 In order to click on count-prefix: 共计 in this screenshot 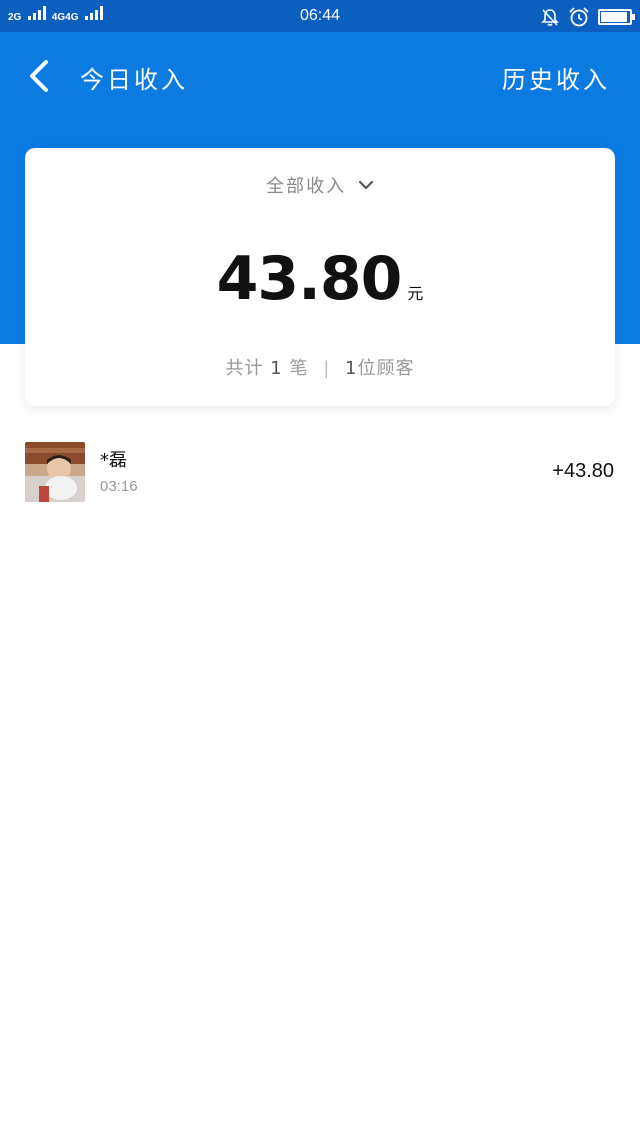, I will do `click(244, 368)`.